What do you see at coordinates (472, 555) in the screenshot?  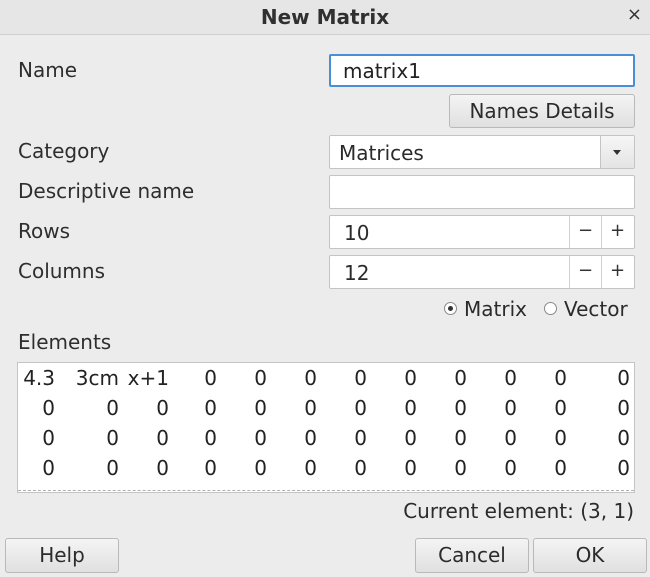 I see `cancel-button: Cancel` at bounding box center [472, 555].